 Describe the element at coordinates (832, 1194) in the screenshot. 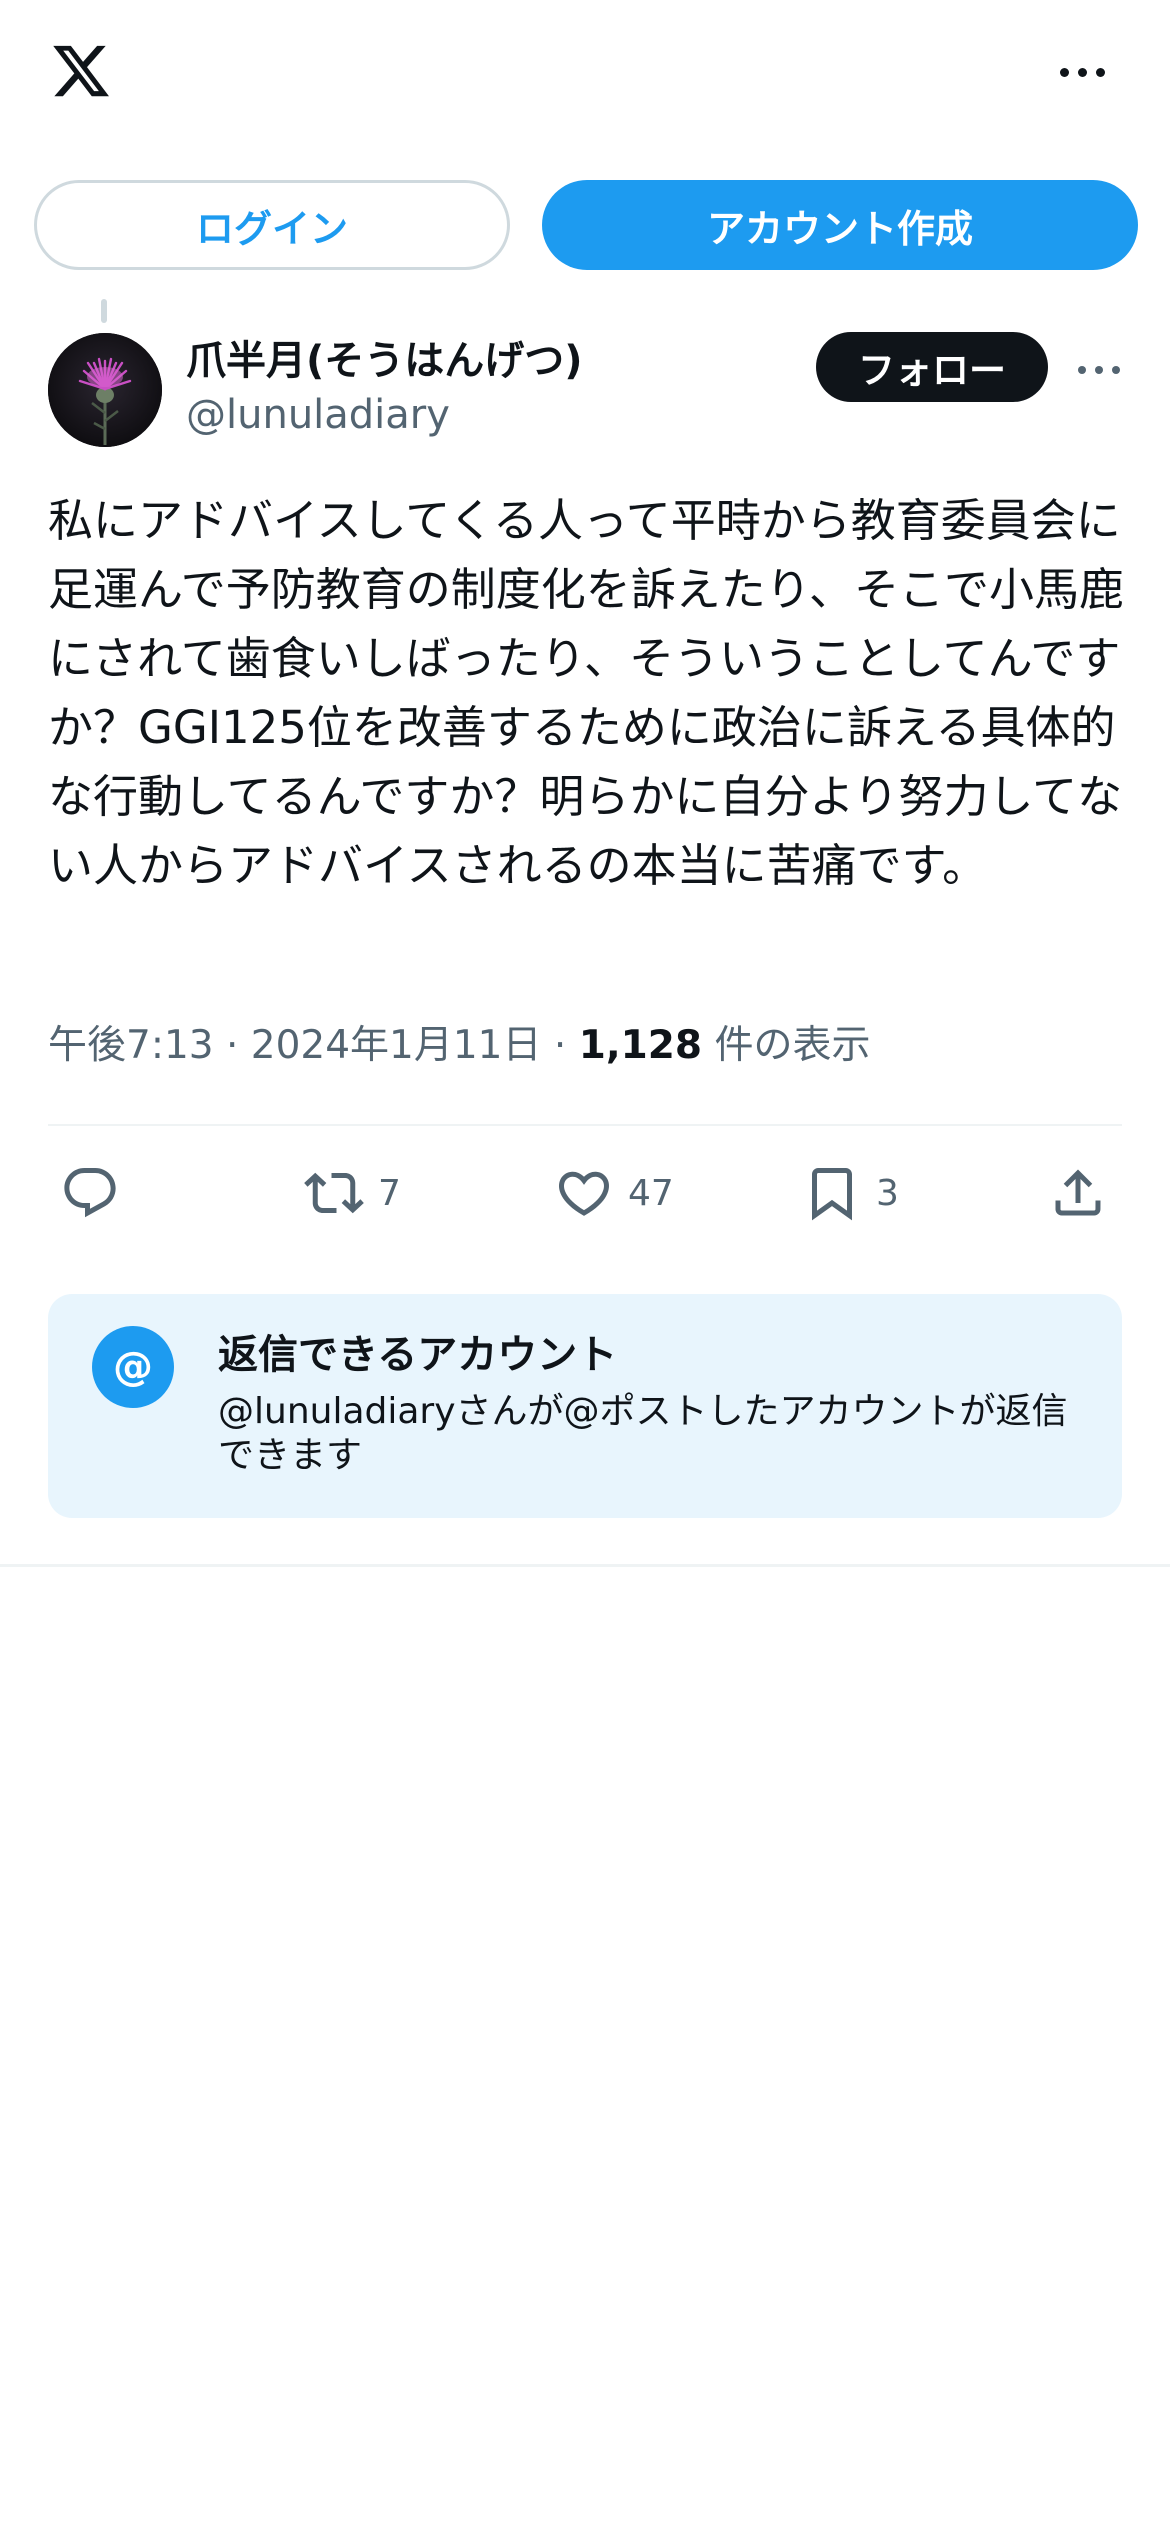

I see `bookmark-icon` at that location.